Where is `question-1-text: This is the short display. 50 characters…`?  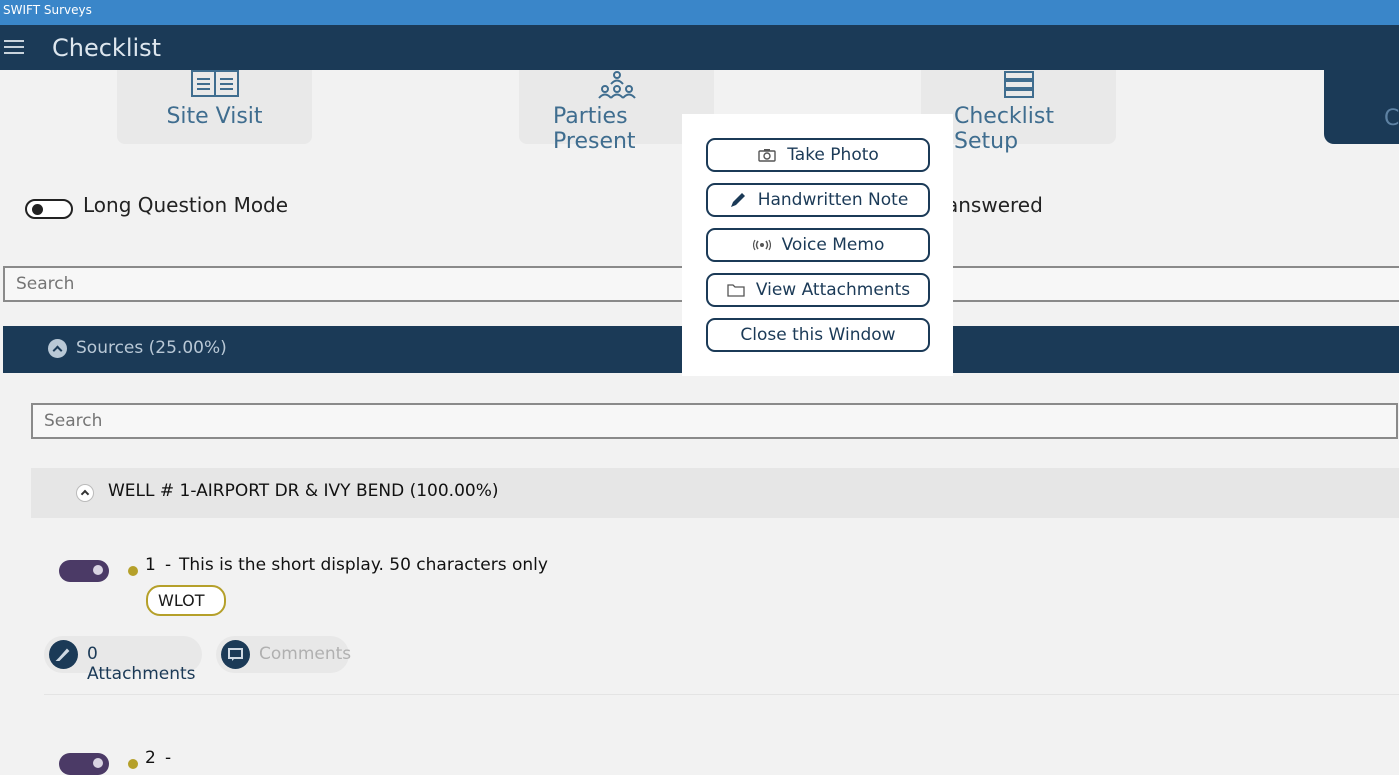 question-1-text: This is the short display. 50 characters… is located at coordinates (363, 565).